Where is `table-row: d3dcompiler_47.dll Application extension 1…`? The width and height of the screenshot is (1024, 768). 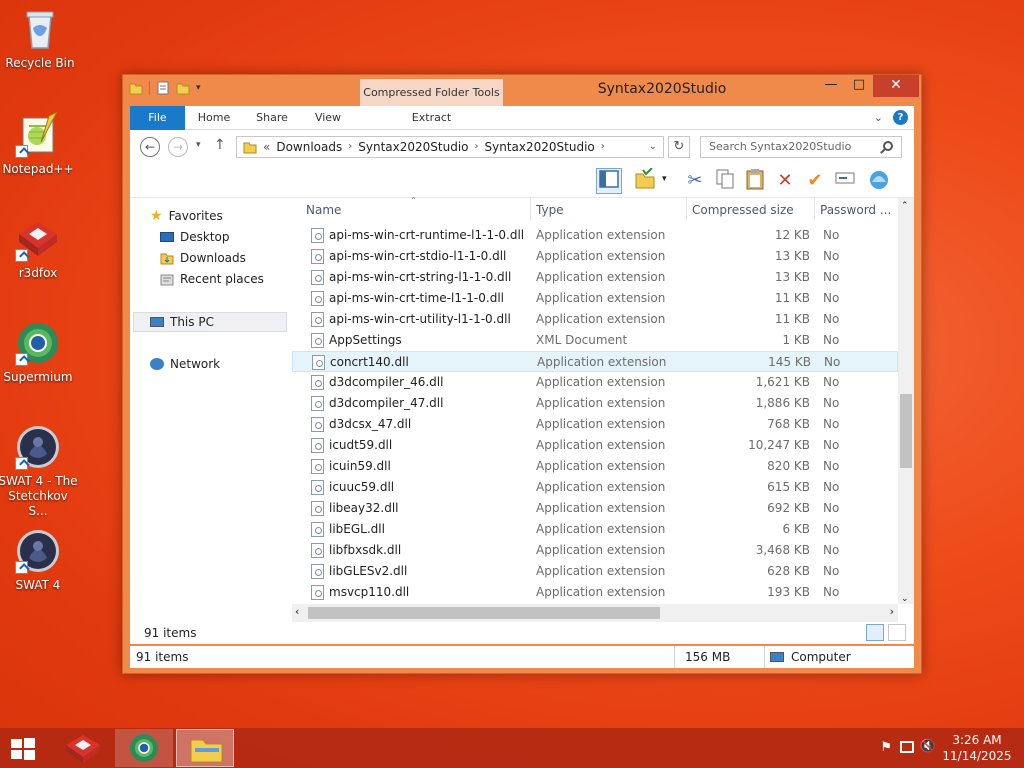 table-row: d3dcompiler_47.dll Application extension 1… is located at coordinates (595, 403).